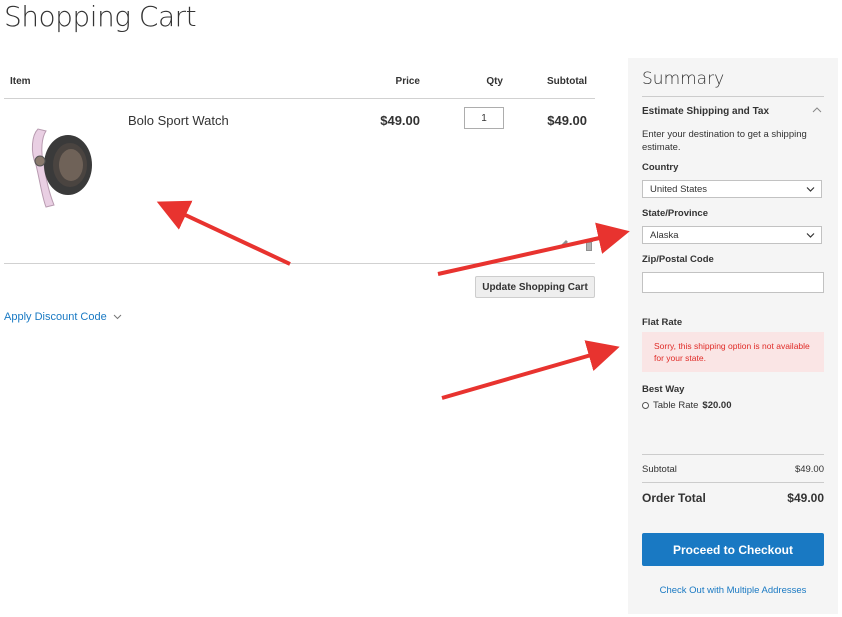 This screenshot has width=842, height=617. What do you see at coordinates (733, 549) in the screenshot?
I see `proceed-to-checkout-button: Proceed to Checkout` at bounding box center [733, 549].